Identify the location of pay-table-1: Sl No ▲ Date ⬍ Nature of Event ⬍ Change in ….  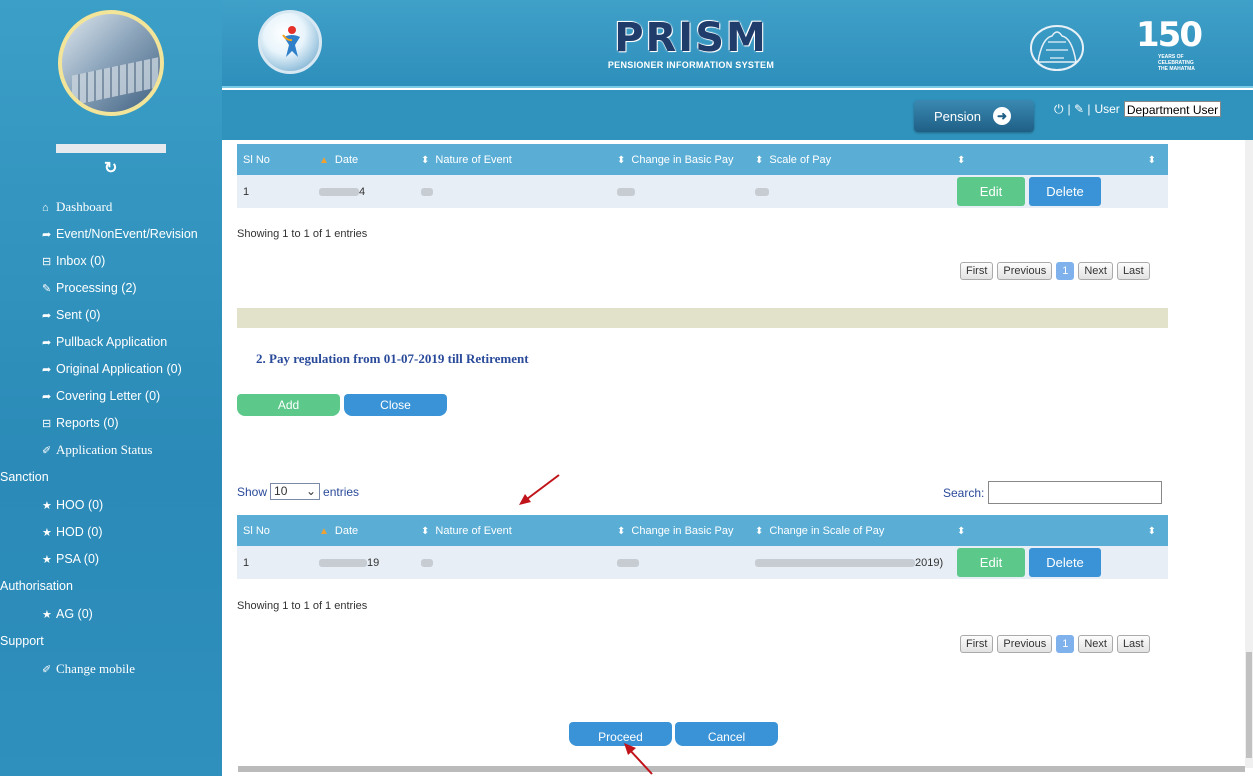
(702, 176).